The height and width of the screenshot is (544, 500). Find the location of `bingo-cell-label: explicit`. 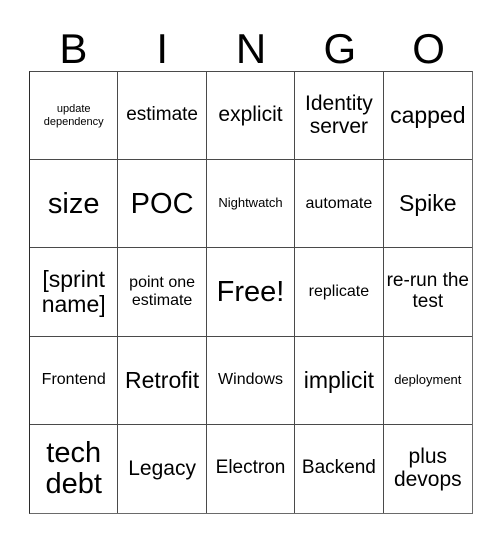

bingo-cell-label: explicit is located at coordinates (250, 115).